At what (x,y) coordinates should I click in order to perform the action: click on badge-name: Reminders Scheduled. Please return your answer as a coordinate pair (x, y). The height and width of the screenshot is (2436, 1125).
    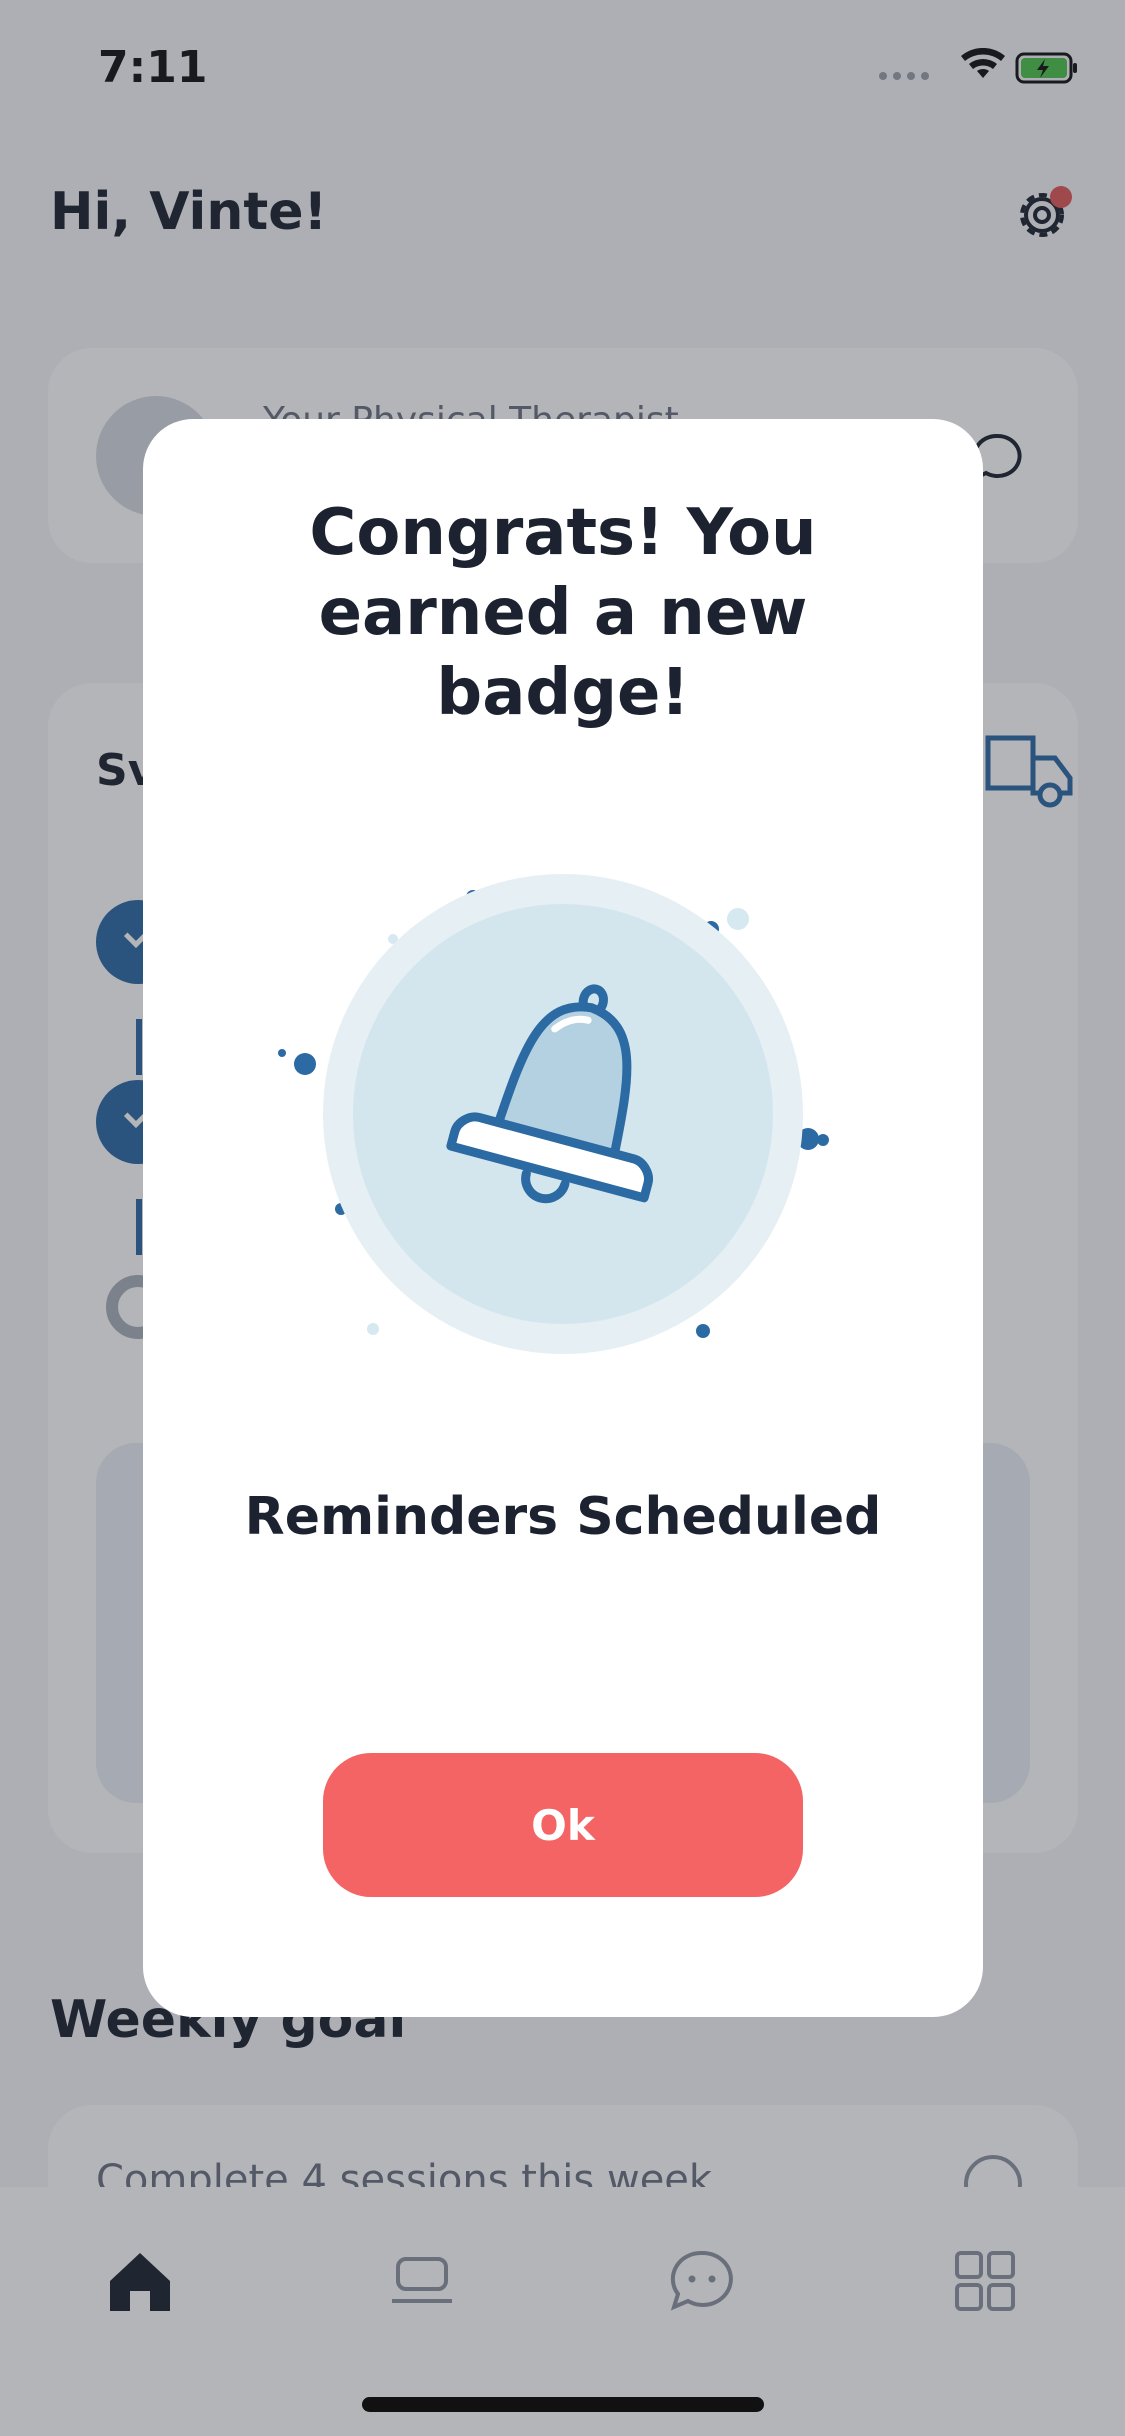
    Looking at the image, I should click on (563, 1517).